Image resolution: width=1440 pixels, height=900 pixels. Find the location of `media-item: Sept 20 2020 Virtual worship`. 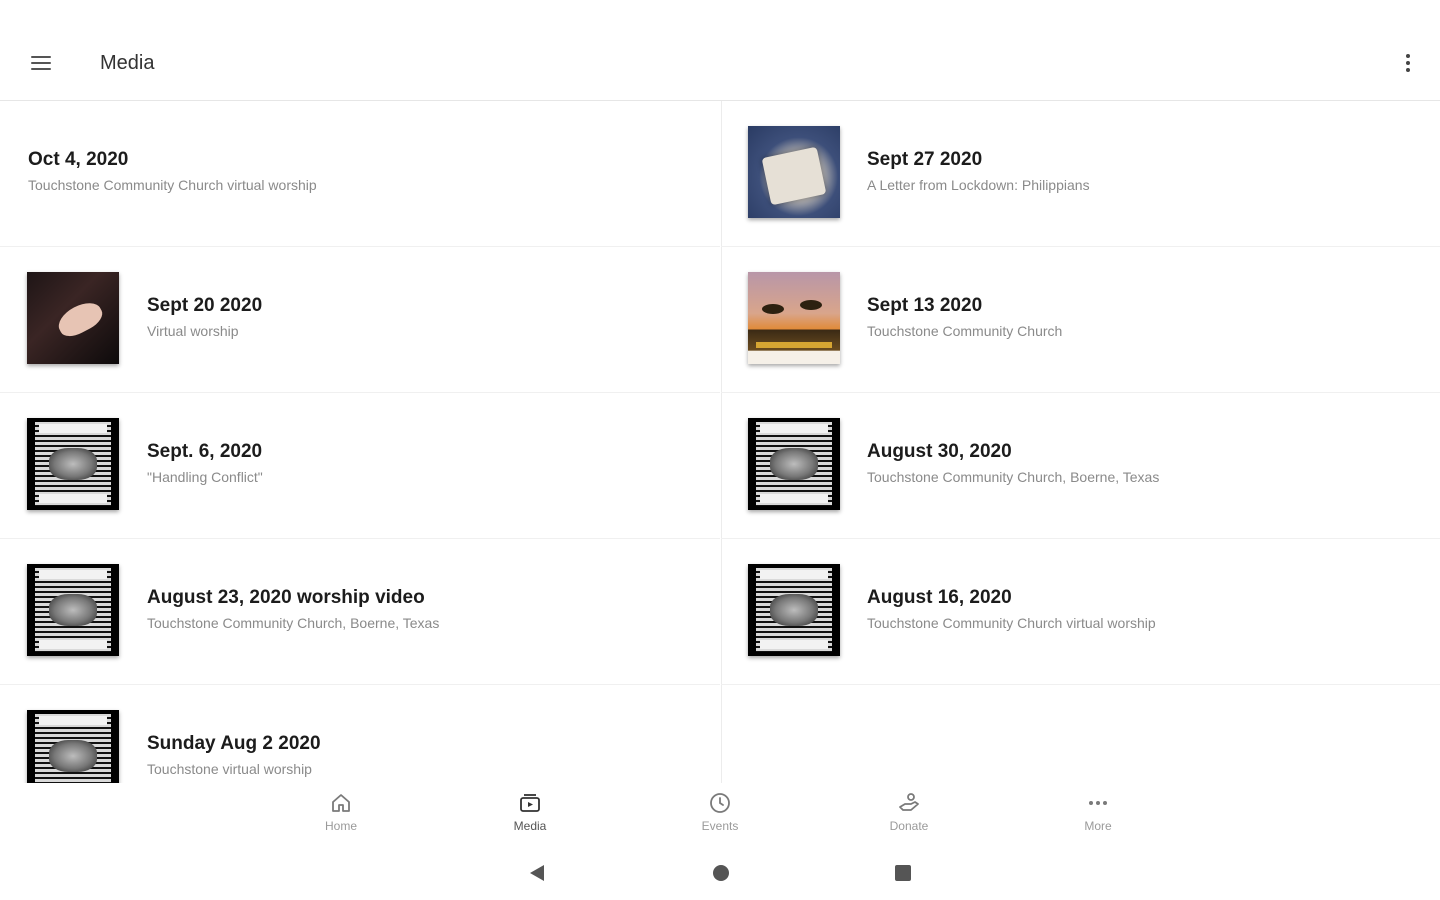

media-item: Sept 20 2020 Virtual worship is located at coordinates (360, 320).